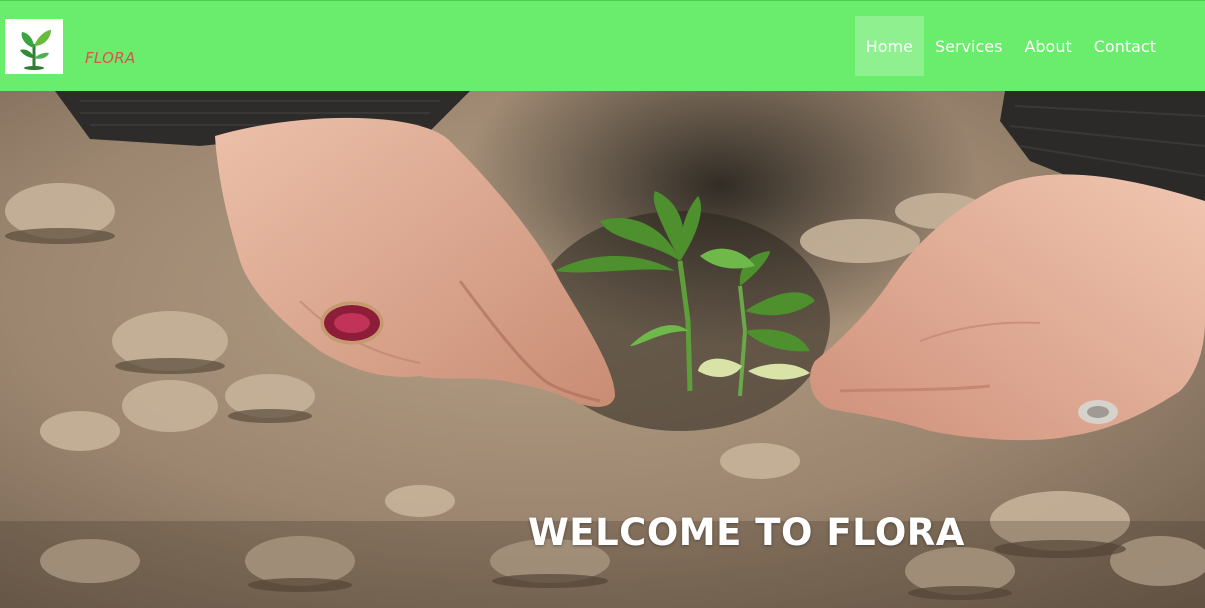  I want to click on navbar: FLORA Home Services About Contact, so click(602, 45).